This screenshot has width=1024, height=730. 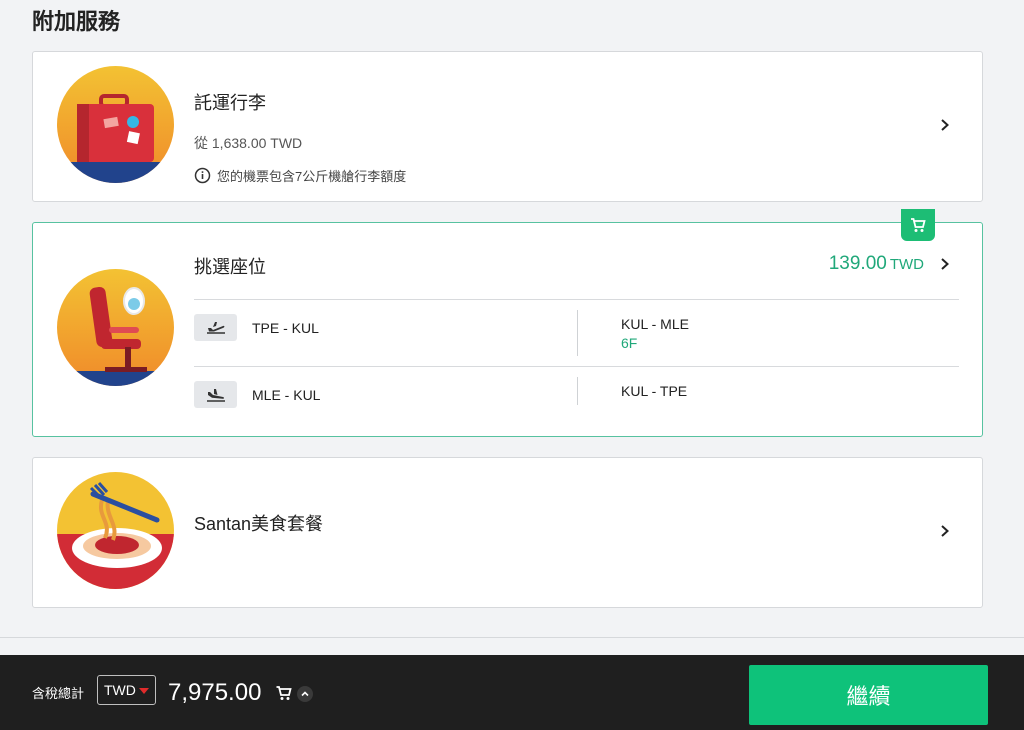 What do you see at coordinates (312, 176) in the screenshot?
I see `baggage-note-text: 您的機票包含7公斤機艙行李額度` at bounding box center [312, 176].